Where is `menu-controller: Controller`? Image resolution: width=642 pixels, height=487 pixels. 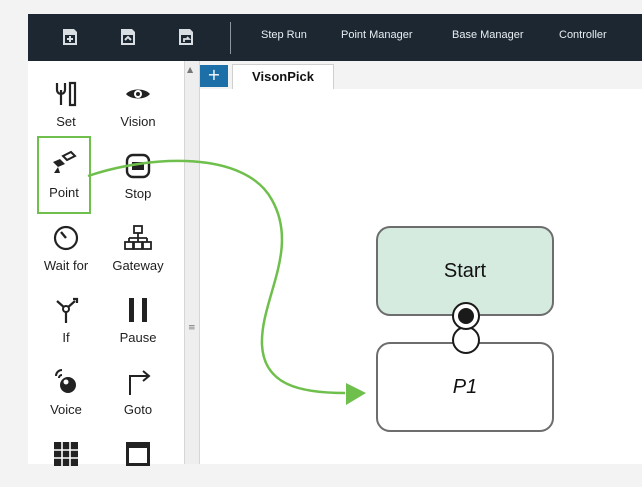
menu-controller: Controller is located at coordinates (583, 35).